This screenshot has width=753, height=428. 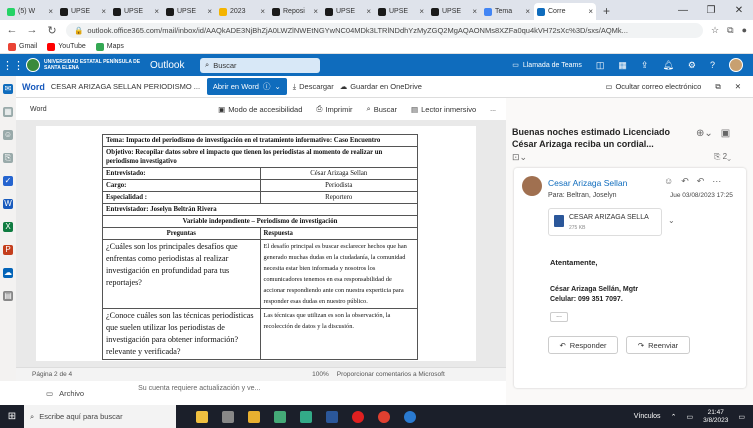 I want to click on calendar-icon: ▦, so click(x=8, y=112).